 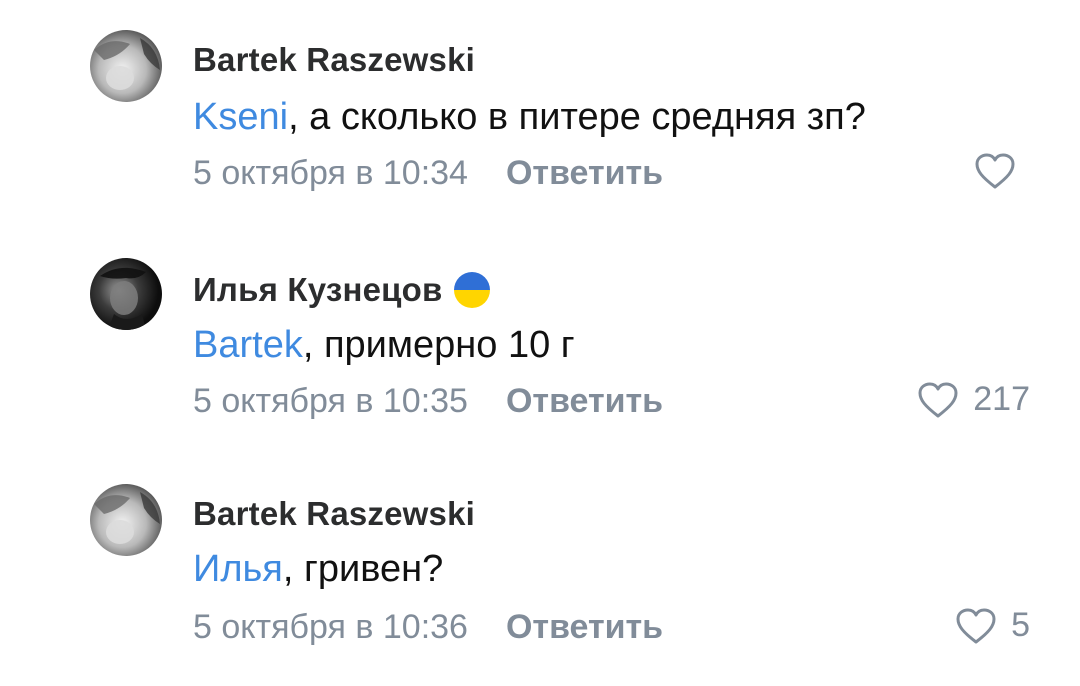 What do you see at coordinates (1020, 625) in the screenshot?
I see `like-count: 5` at bounding box center [1020, 625].